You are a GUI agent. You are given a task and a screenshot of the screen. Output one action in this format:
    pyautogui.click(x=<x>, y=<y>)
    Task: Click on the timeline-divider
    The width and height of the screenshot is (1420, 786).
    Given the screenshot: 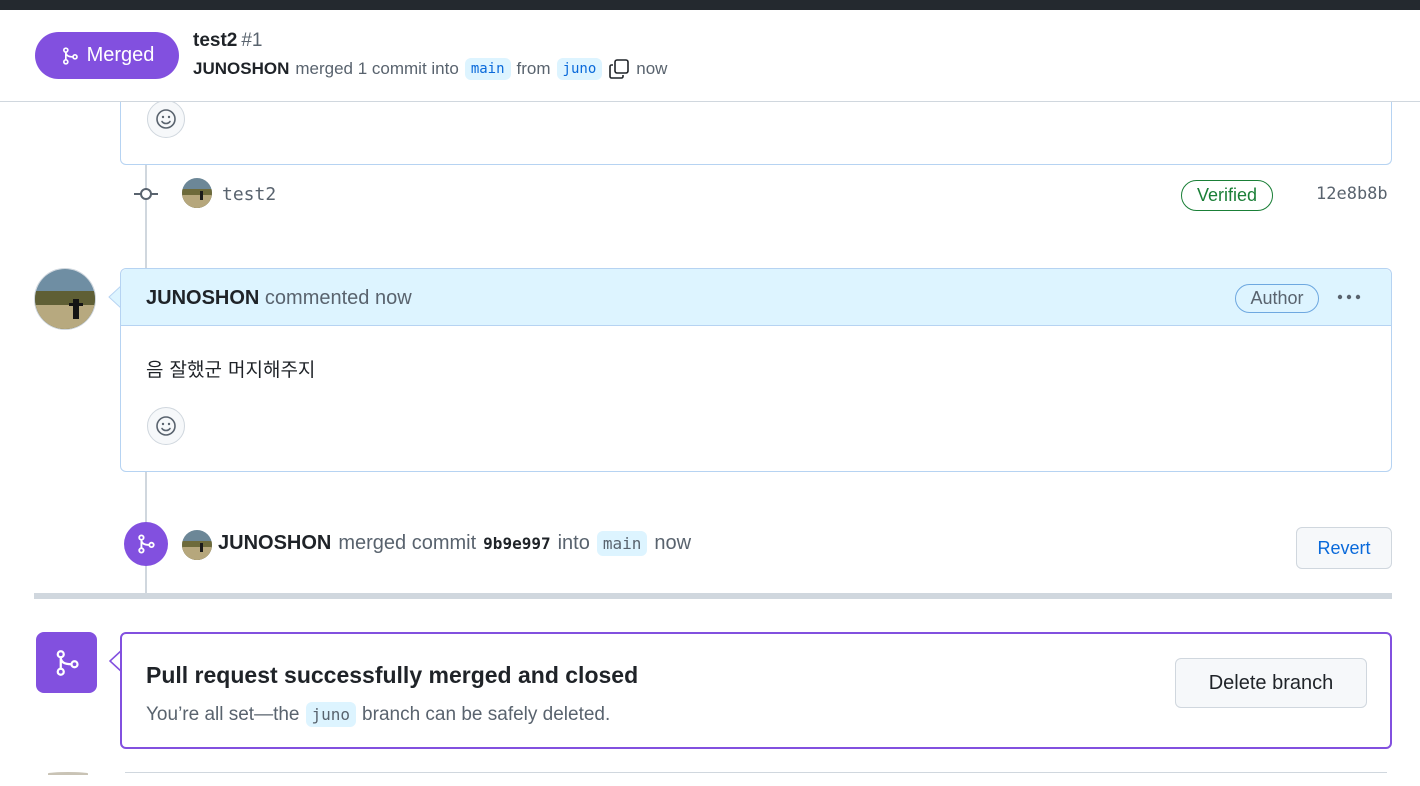 What is the action you would take?
    pyautogui.click(x=713, y=596)
    